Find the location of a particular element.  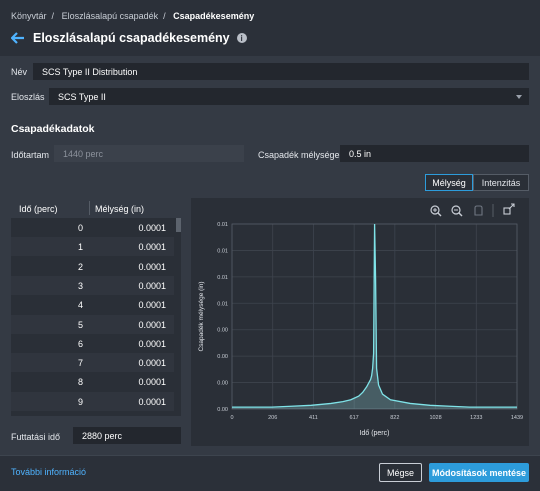

breadcrumb-item-distribution: Eloszlásalapú csapadék is located at coordinates (110, 16).